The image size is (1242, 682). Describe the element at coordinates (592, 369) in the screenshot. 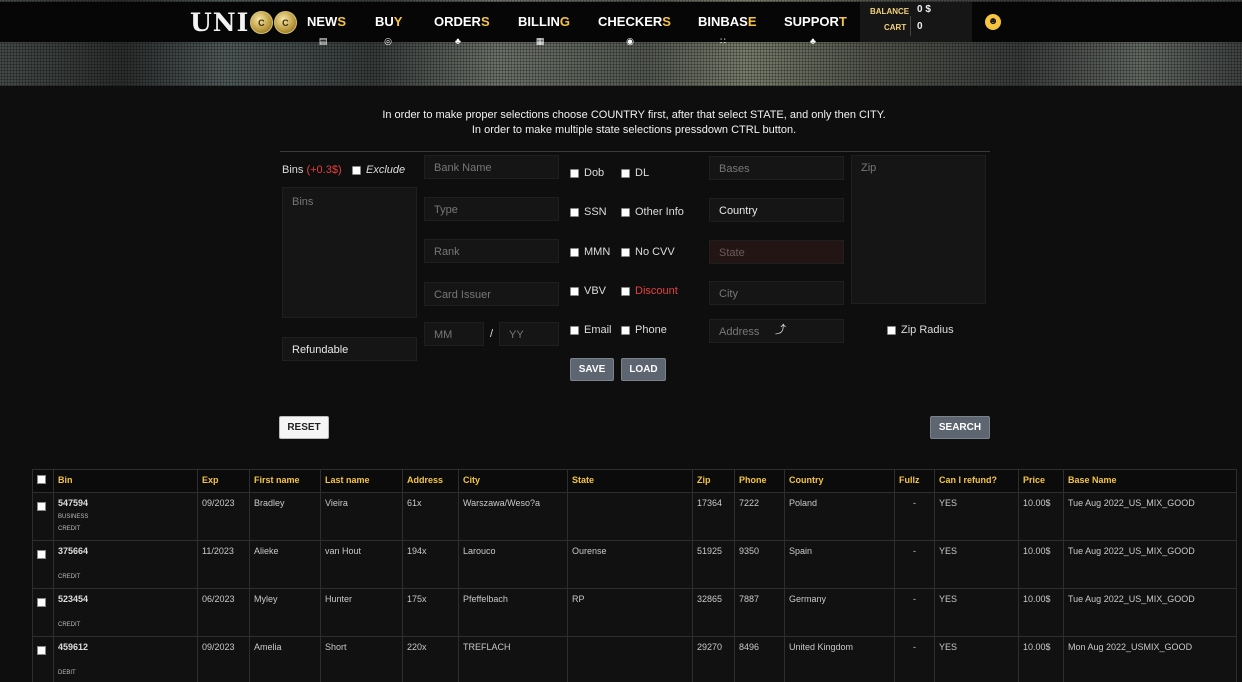

I see `save-button: SAVE` at that location.